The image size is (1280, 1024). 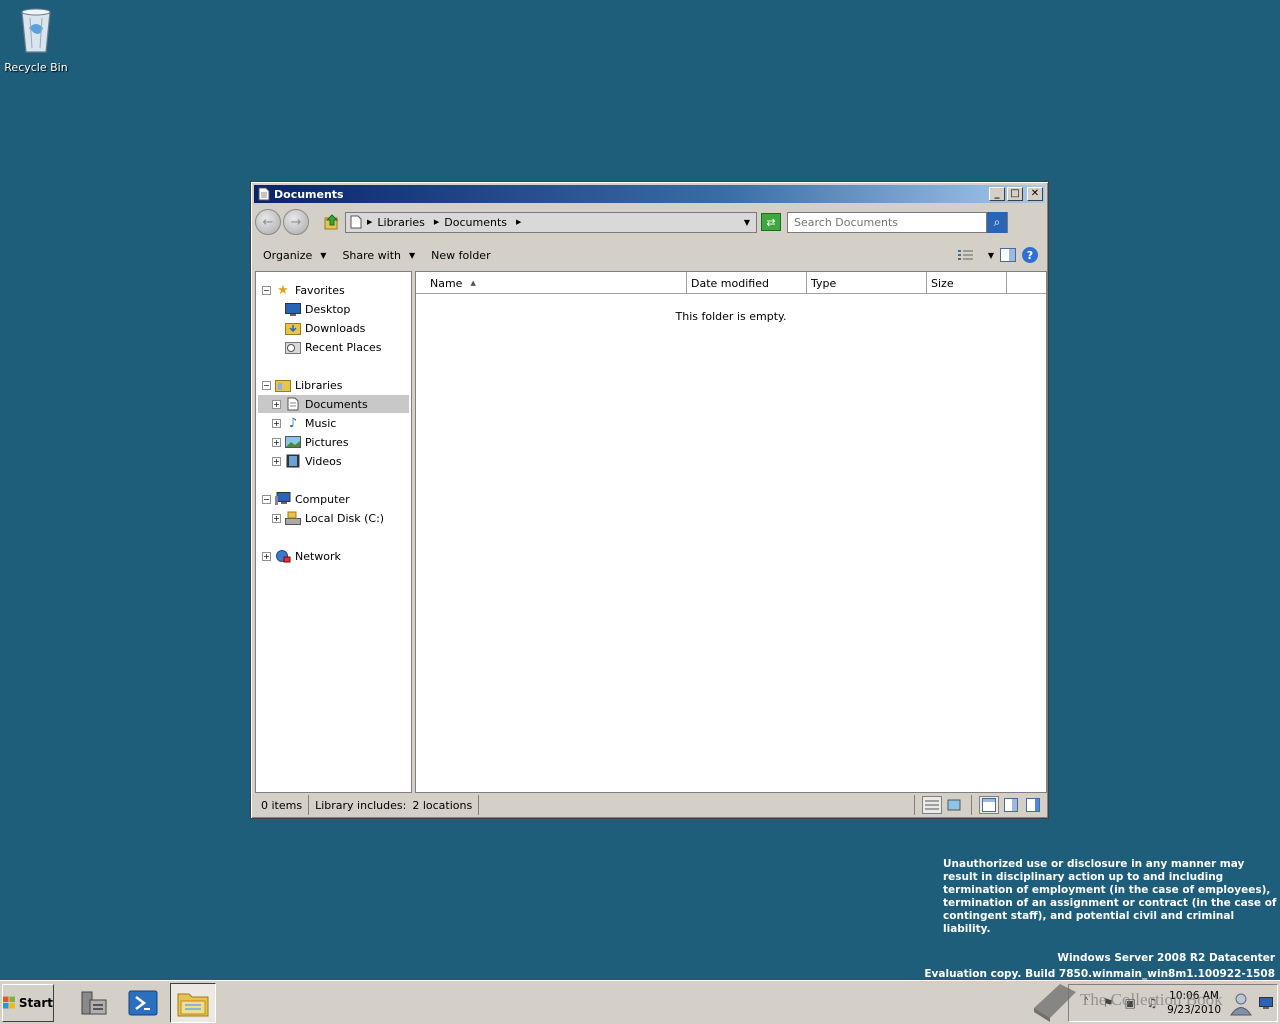 What do you see at coordinates (1126, 1000) in the screenshot?
I see `watermark: The Collection Book` at bounding box center [1126, 1000].